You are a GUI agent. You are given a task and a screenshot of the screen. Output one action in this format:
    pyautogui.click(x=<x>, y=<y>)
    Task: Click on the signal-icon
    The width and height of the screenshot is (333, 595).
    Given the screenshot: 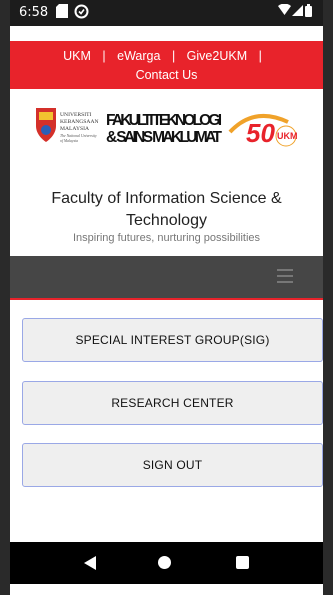 What is the action you would take?
    pyautogui.click(x=297, y=12)
    